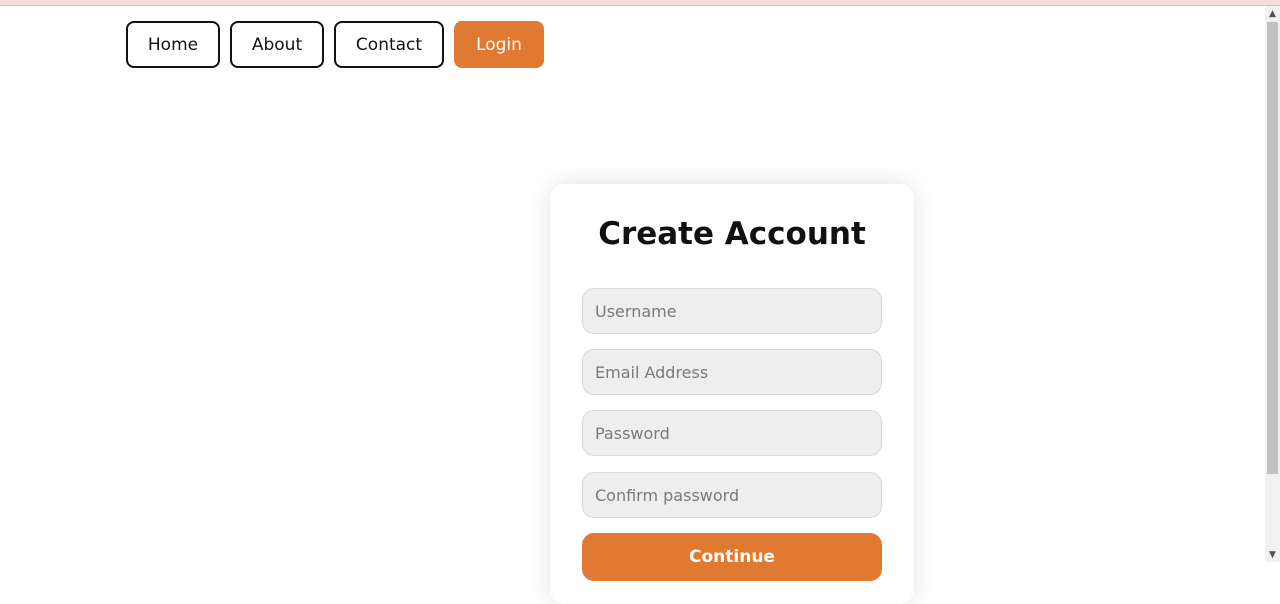 The image size is (1280, 604). What do you see at coordinates (1272, 248) in the screenshot?
I see `scrollbar-thumb` at bounding box center [1272, 248].